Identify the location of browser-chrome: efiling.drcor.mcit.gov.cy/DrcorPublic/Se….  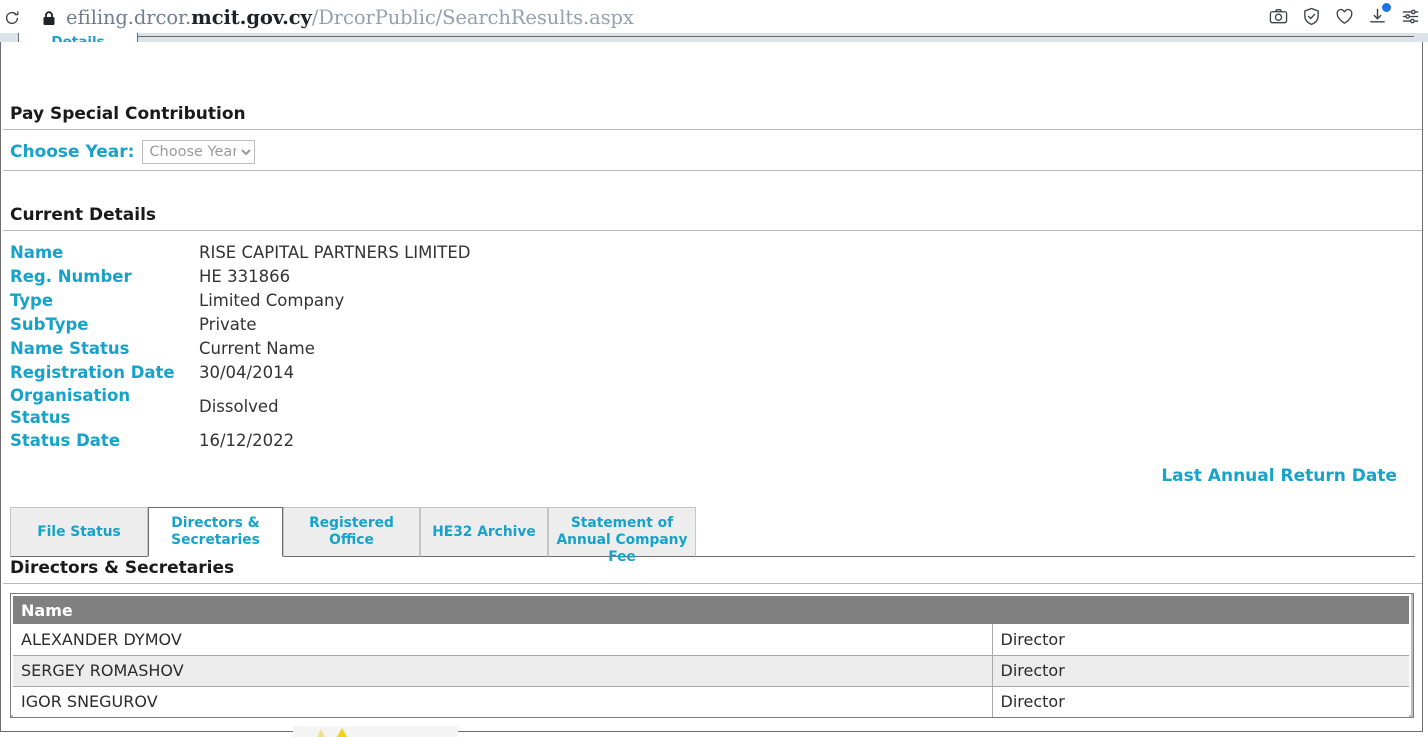
(714, 16).